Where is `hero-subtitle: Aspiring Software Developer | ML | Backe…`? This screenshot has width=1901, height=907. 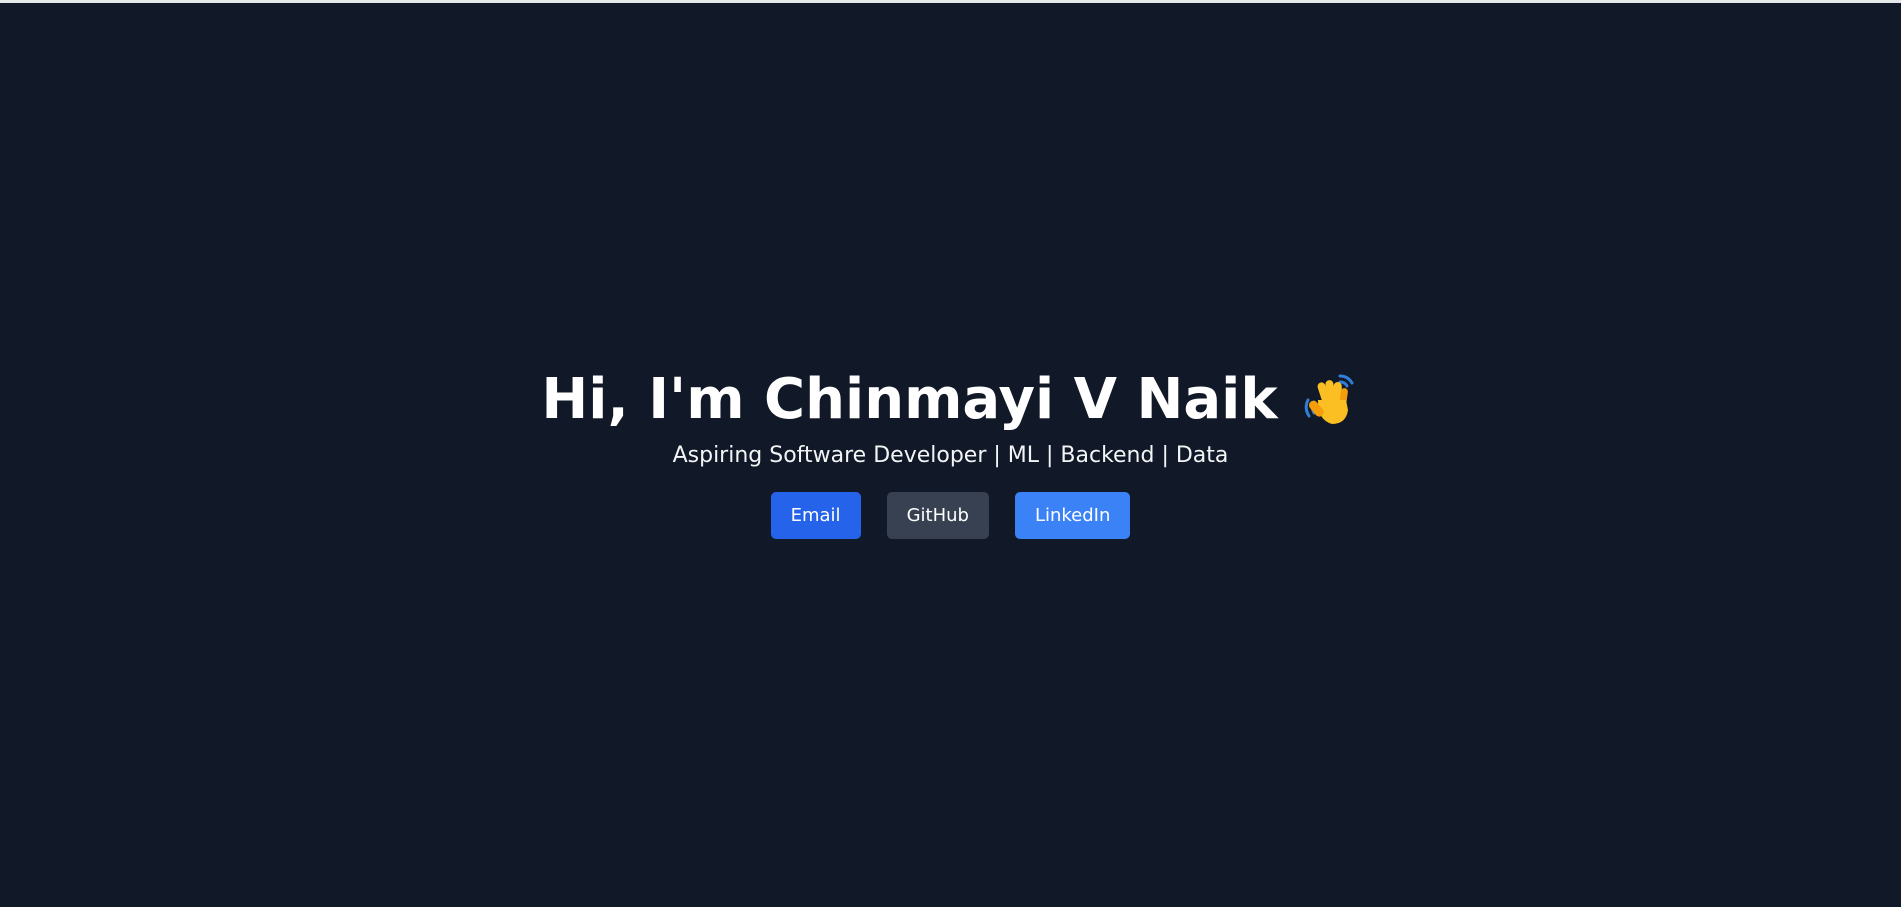 hero-subtitle: Aspiring Software Developer | ML | Backe… is located at coordinates (950, 455).